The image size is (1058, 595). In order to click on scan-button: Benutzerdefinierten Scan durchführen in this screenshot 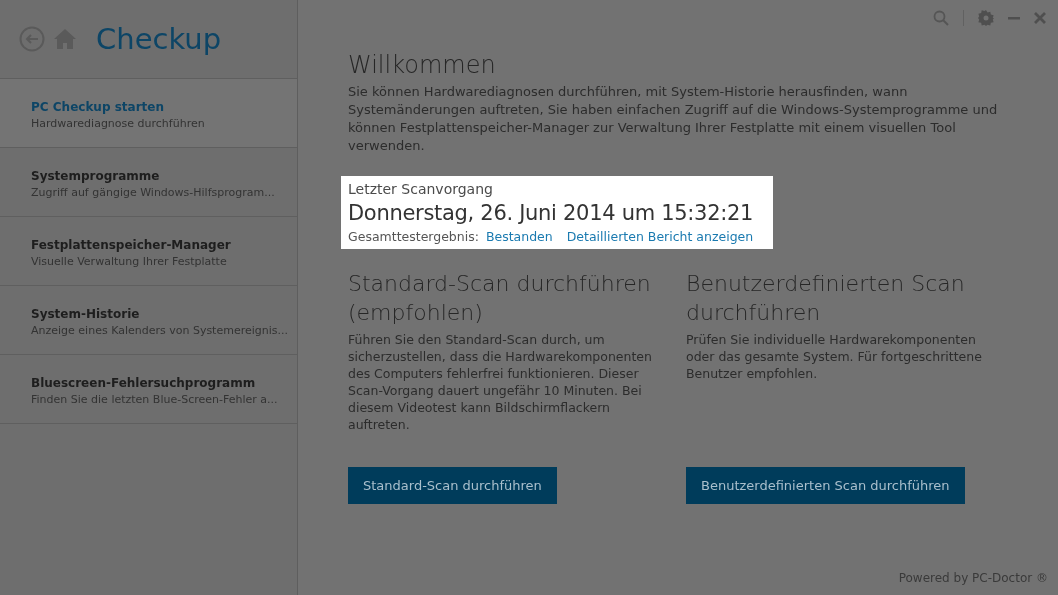, I will do `click(825, 485)`.